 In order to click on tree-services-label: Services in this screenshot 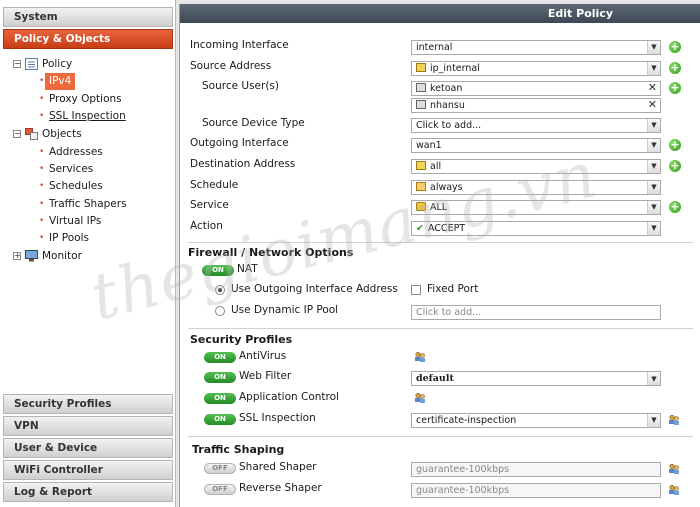, I will do `click(71, 169)`.